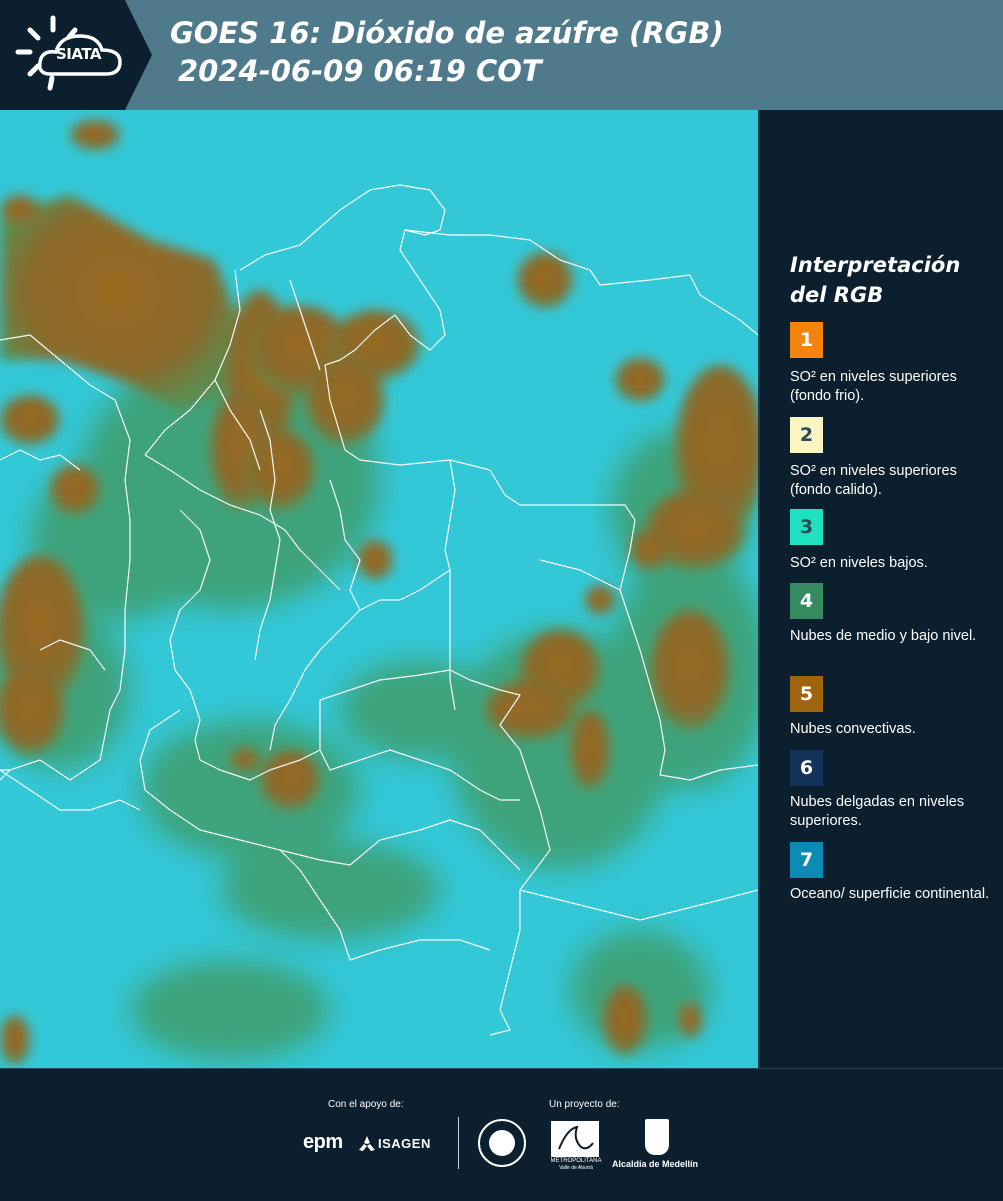  What do you see at coordinates (657, 1137) in the screenshot?
I see `alcaldia-shield-icon` at bounding box center [657, 1137].